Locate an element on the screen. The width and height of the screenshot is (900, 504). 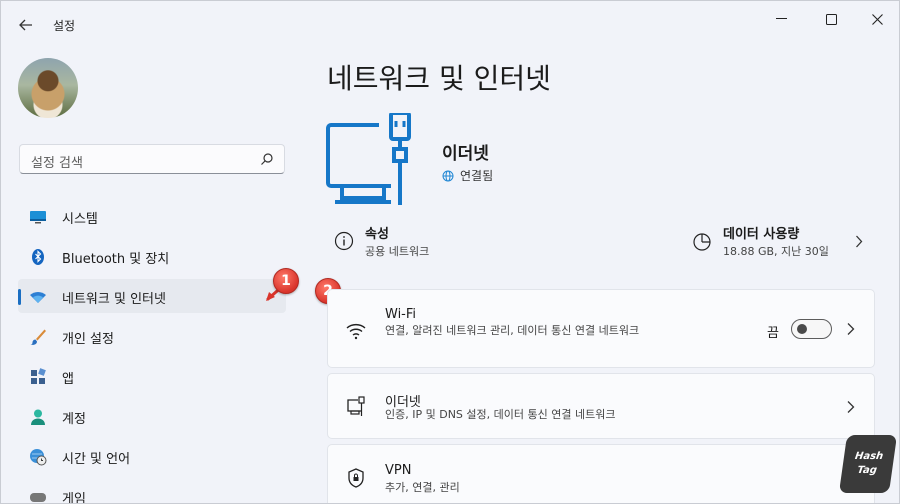
page-title: 네트워크 및 인터넷 is located at coordinates (439, 78).